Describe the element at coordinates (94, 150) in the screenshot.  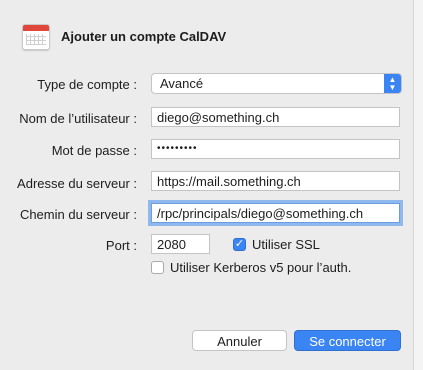
I see `password-label: Mot de passe :` at that location.